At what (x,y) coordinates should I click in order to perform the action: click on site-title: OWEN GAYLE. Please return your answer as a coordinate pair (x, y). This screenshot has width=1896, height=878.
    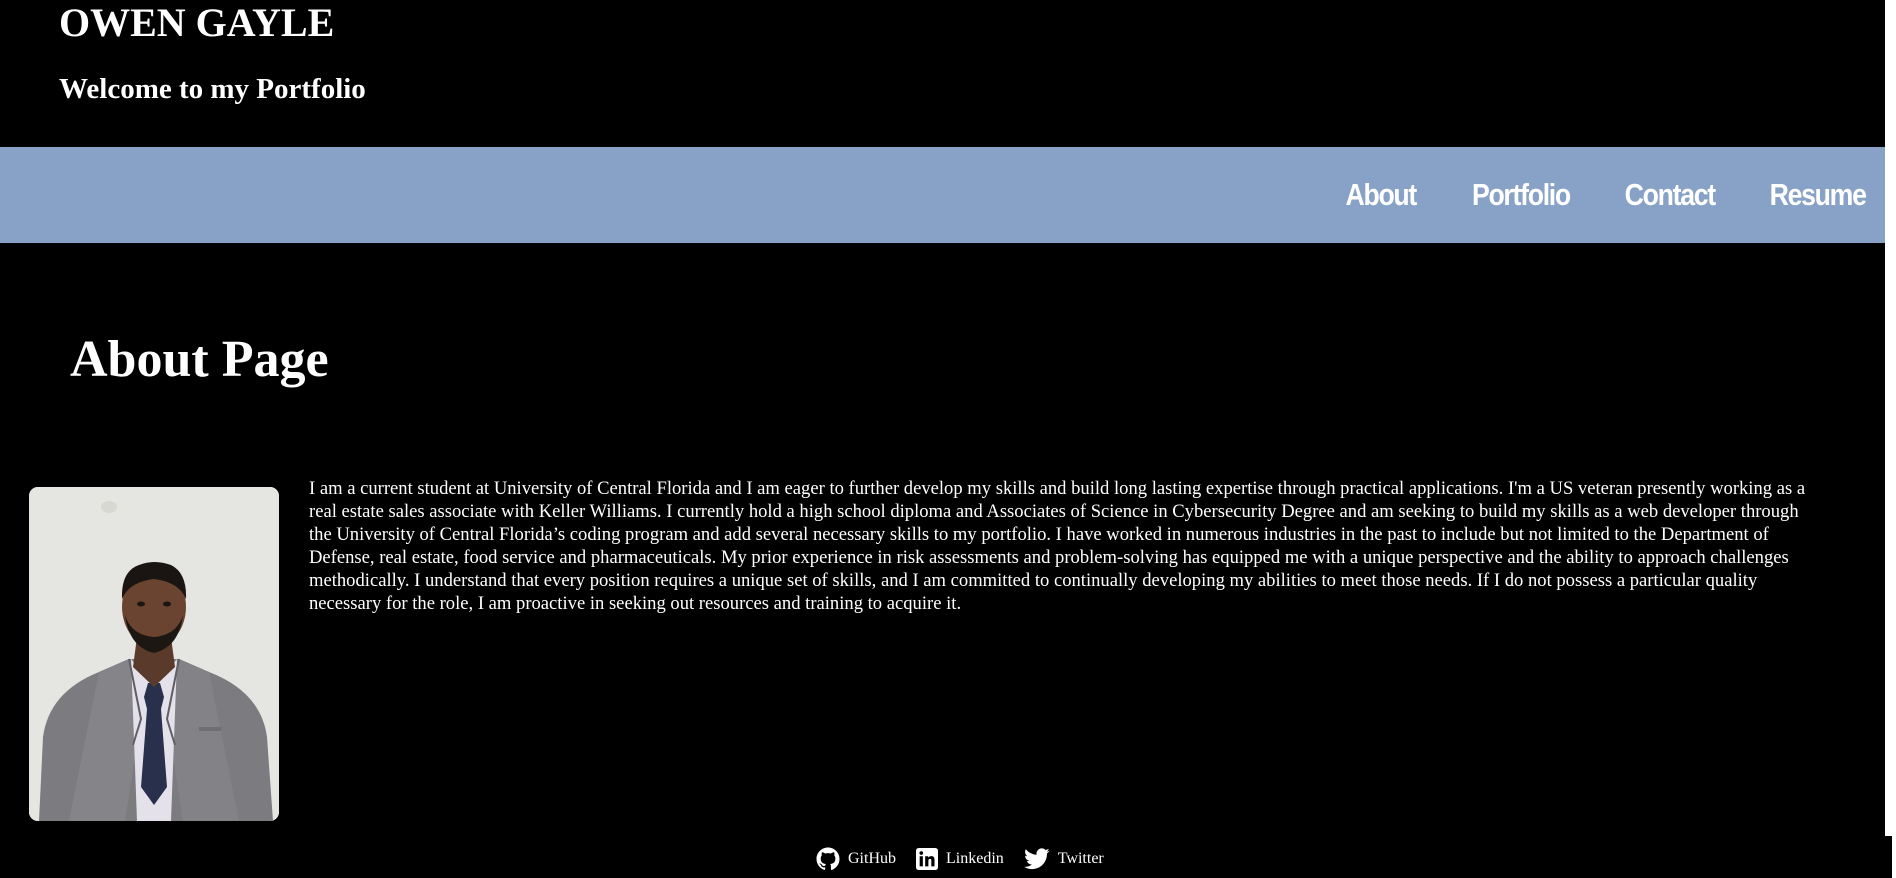
    Looking at the image, I should click on (197, 22).